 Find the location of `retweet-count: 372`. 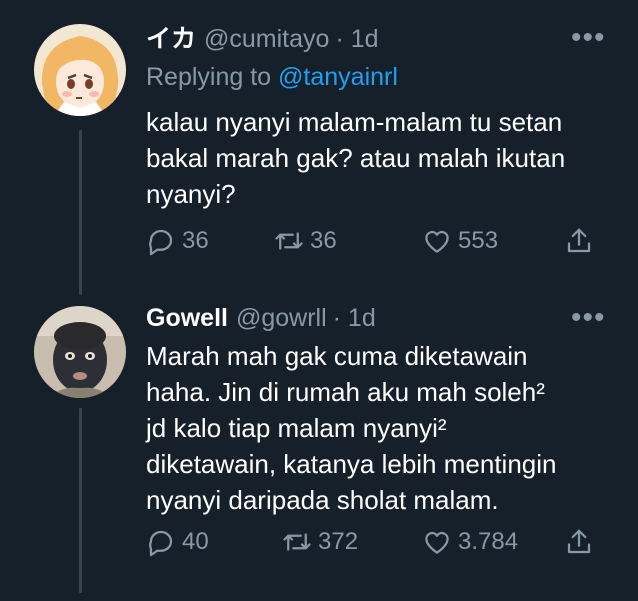

retweet-count: 372 is located at coordinates (338, 541).